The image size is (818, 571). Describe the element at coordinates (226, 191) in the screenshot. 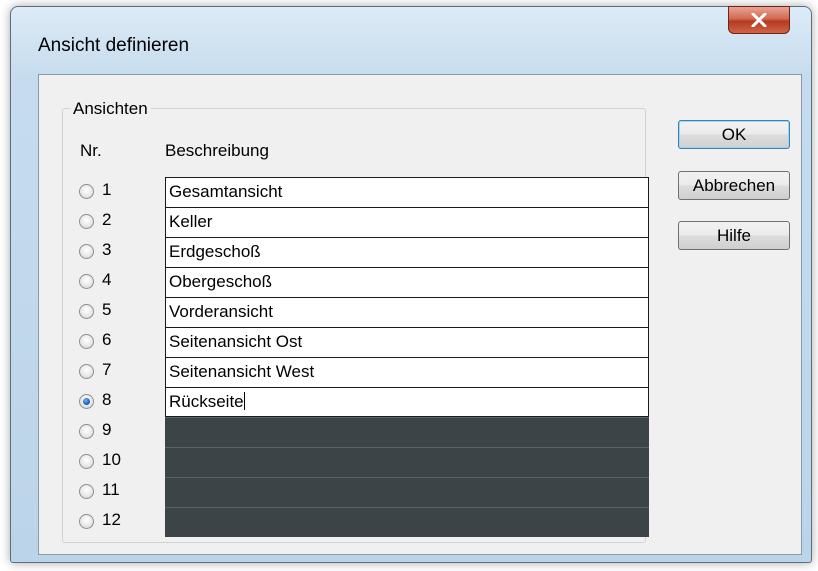

I see `view-description-text: Gesamtansicht` at that location.